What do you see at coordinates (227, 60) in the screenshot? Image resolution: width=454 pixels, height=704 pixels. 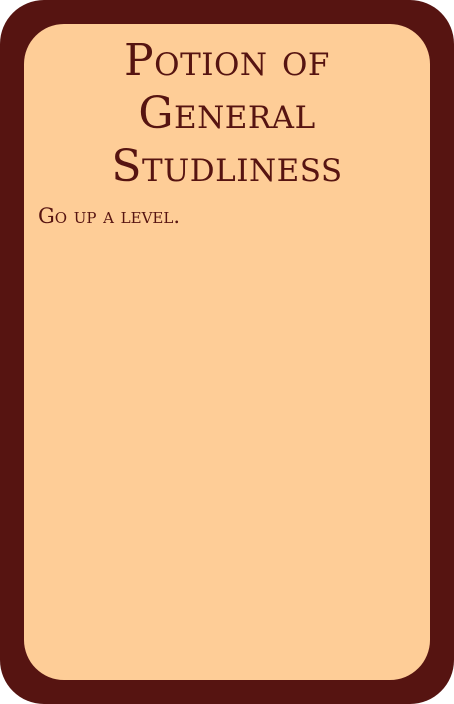 I see `card-title-line-1: Potion of` at bounding box center [227, 60].